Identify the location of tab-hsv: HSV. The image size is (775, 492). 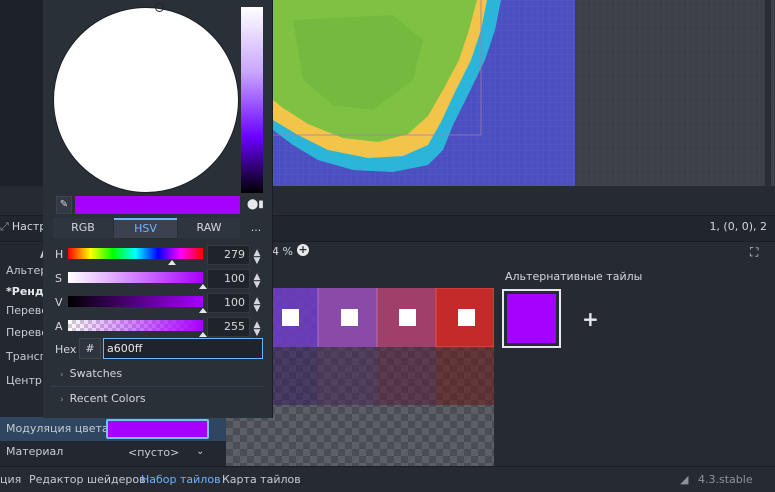
(145, 228).